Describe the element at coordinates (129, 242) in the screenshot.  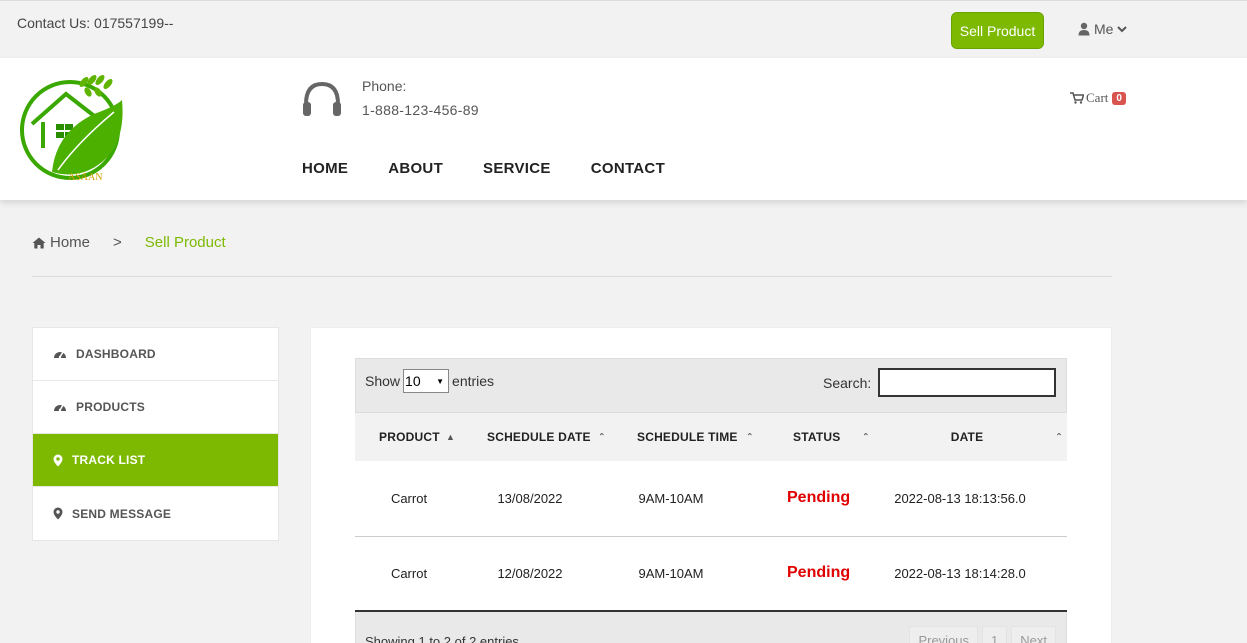
I see `breadcrumb: Home > Sell Product` at that location.